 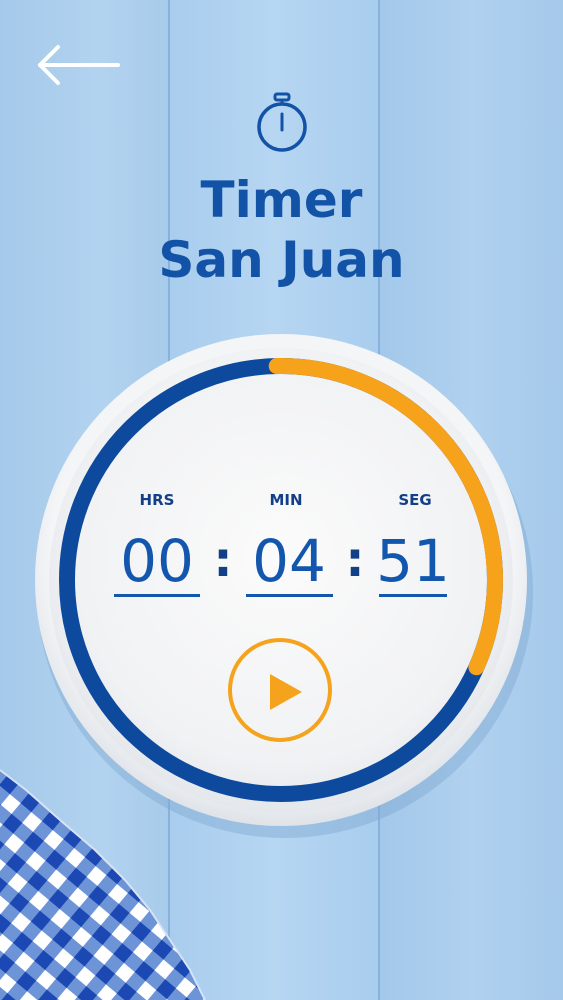 What do you see at coordinates (103, 884) in the screenshot?
I see `gingham-tablecloth` at bounding box center [103, 884].